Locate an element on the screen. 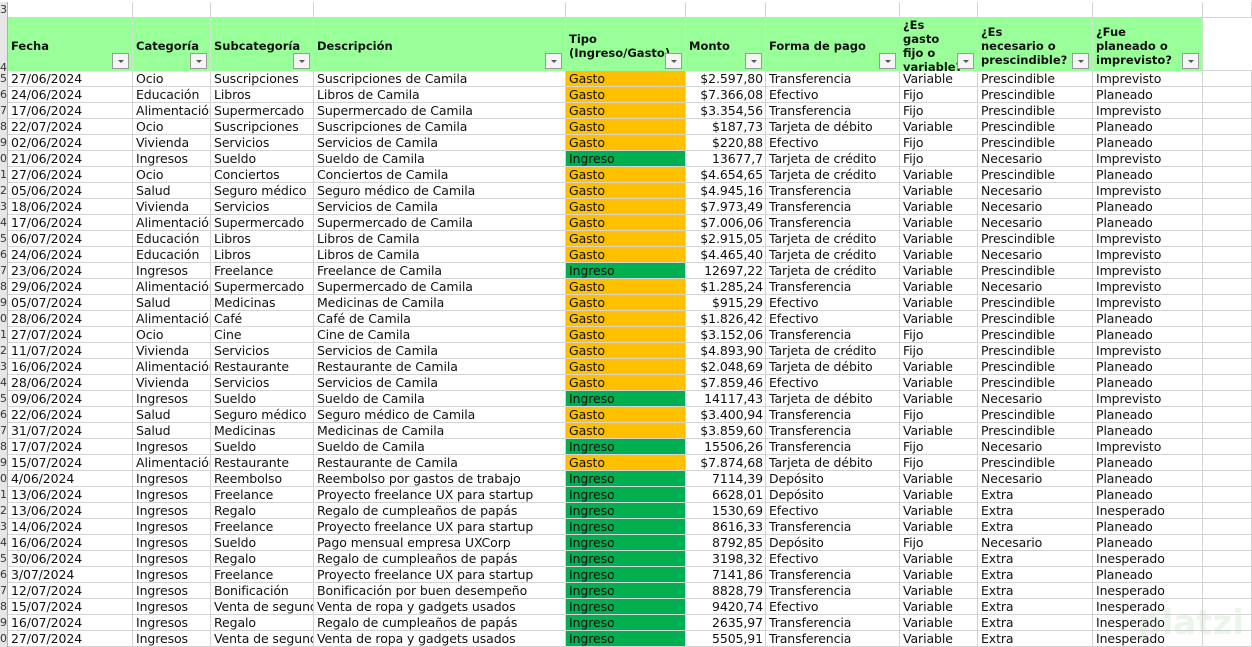  row-number: 17 is located at coordinates (4, 271).